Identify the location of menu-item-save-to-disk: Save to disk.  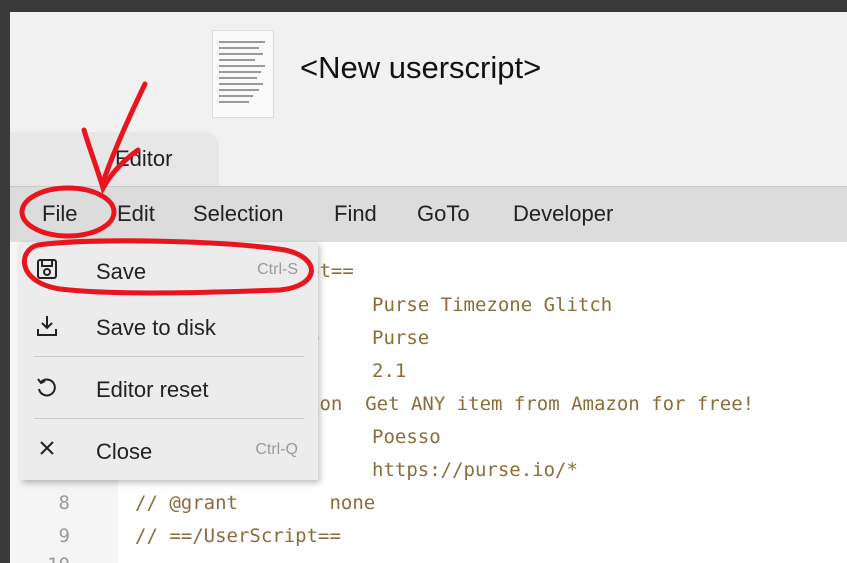
(169, 328).